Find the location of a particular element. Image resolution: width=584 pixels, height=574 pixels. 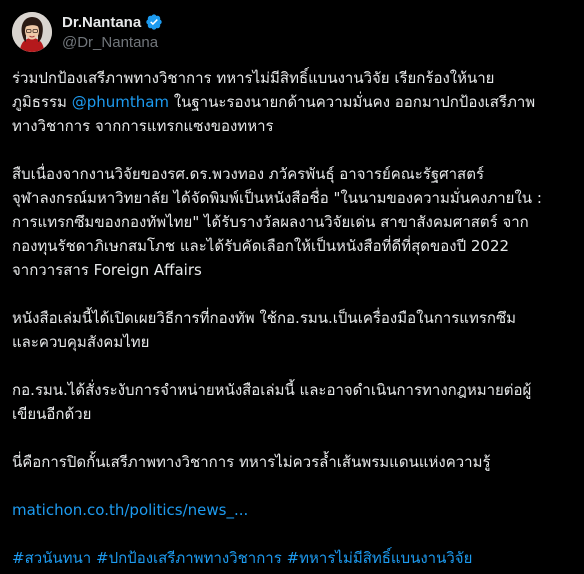

tweet-header: Dr.Nantana @Dr_Nantana is located at coordinates (87, 32).